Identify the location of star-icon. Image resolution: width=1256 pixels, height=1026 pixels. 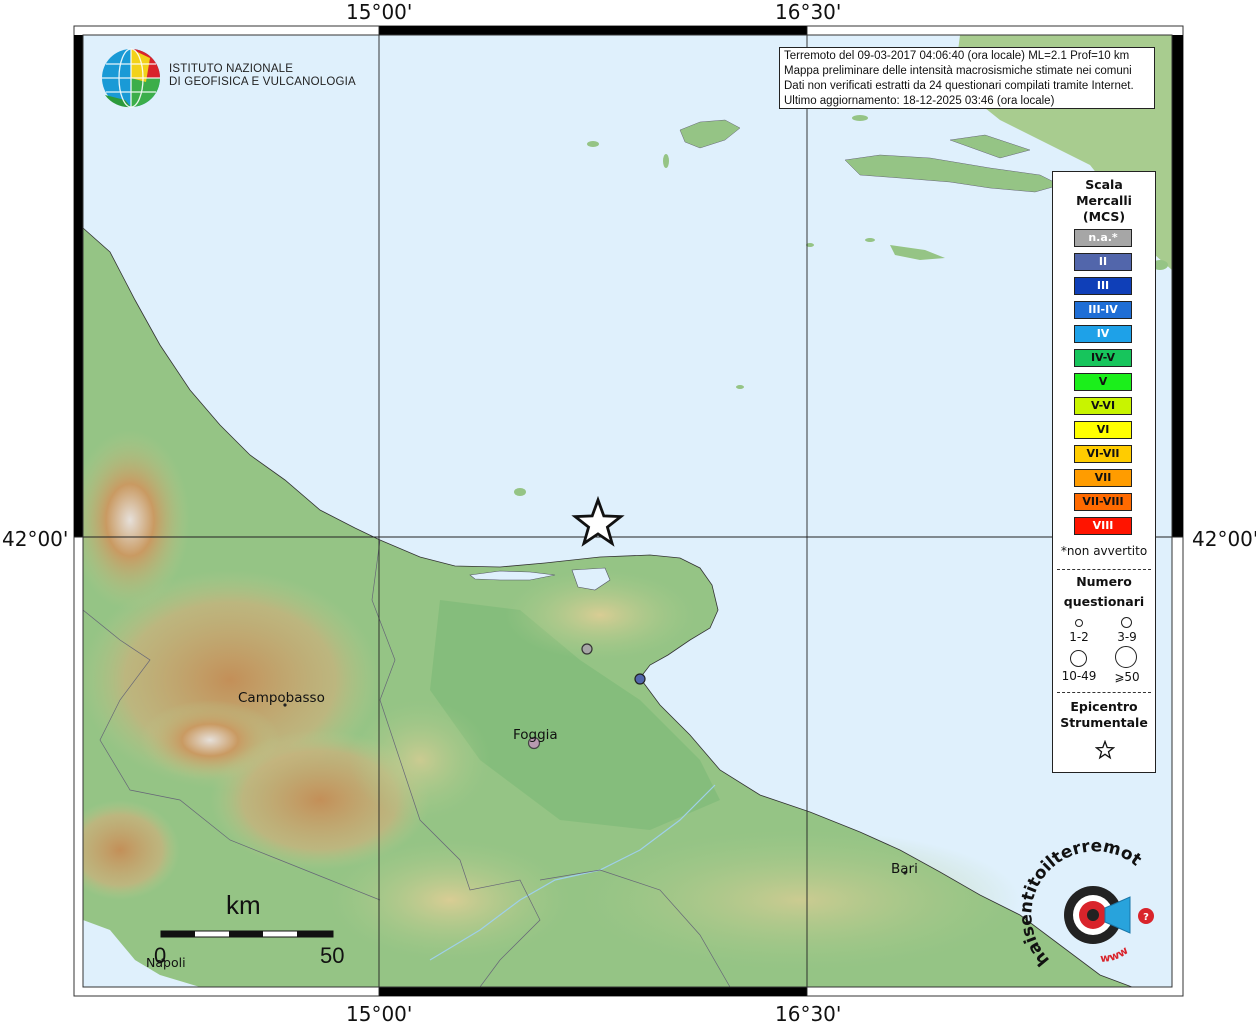
(1105, 750).